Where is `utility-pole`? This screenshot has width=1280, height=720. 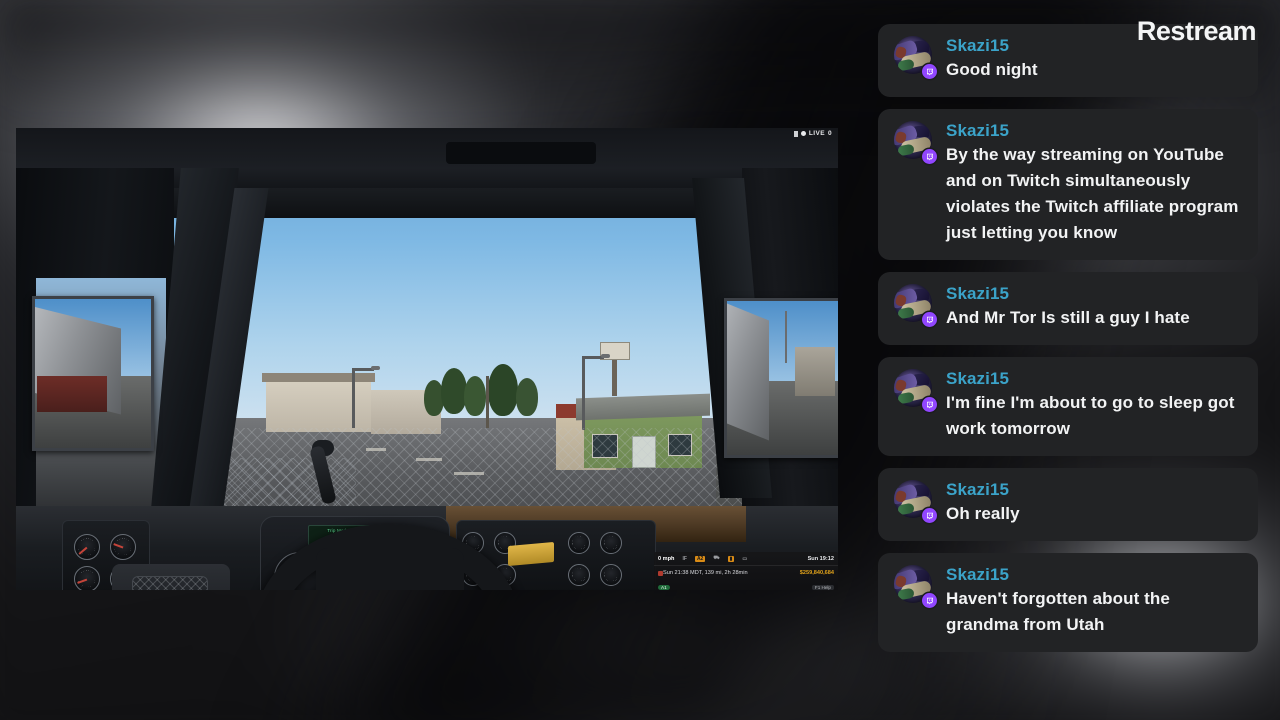 utility-pole is located at coordinates (487, 402).